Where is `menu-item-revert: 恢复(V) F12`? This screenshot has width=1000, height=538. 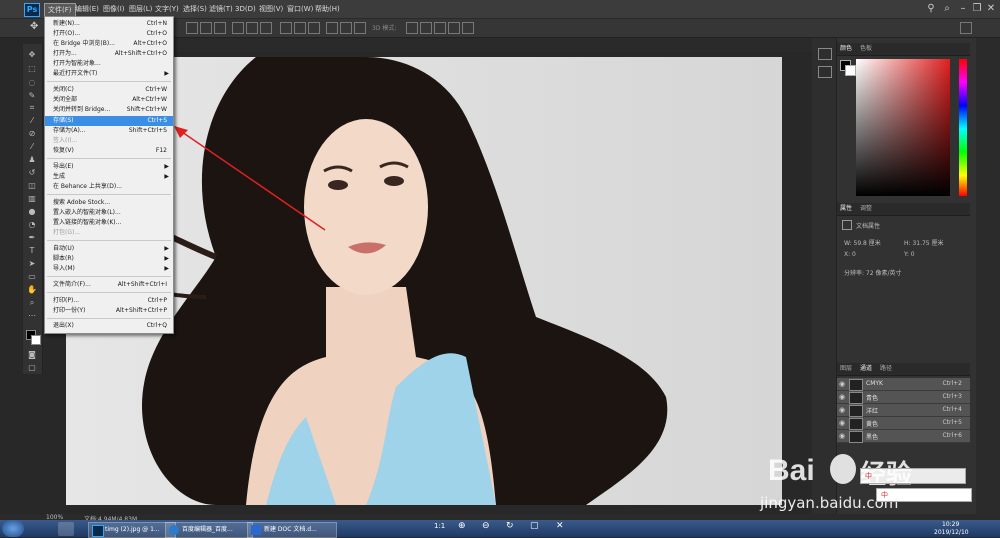
menu-item-revert: 恢复(V) F12 is located at coordinates (109, 151).